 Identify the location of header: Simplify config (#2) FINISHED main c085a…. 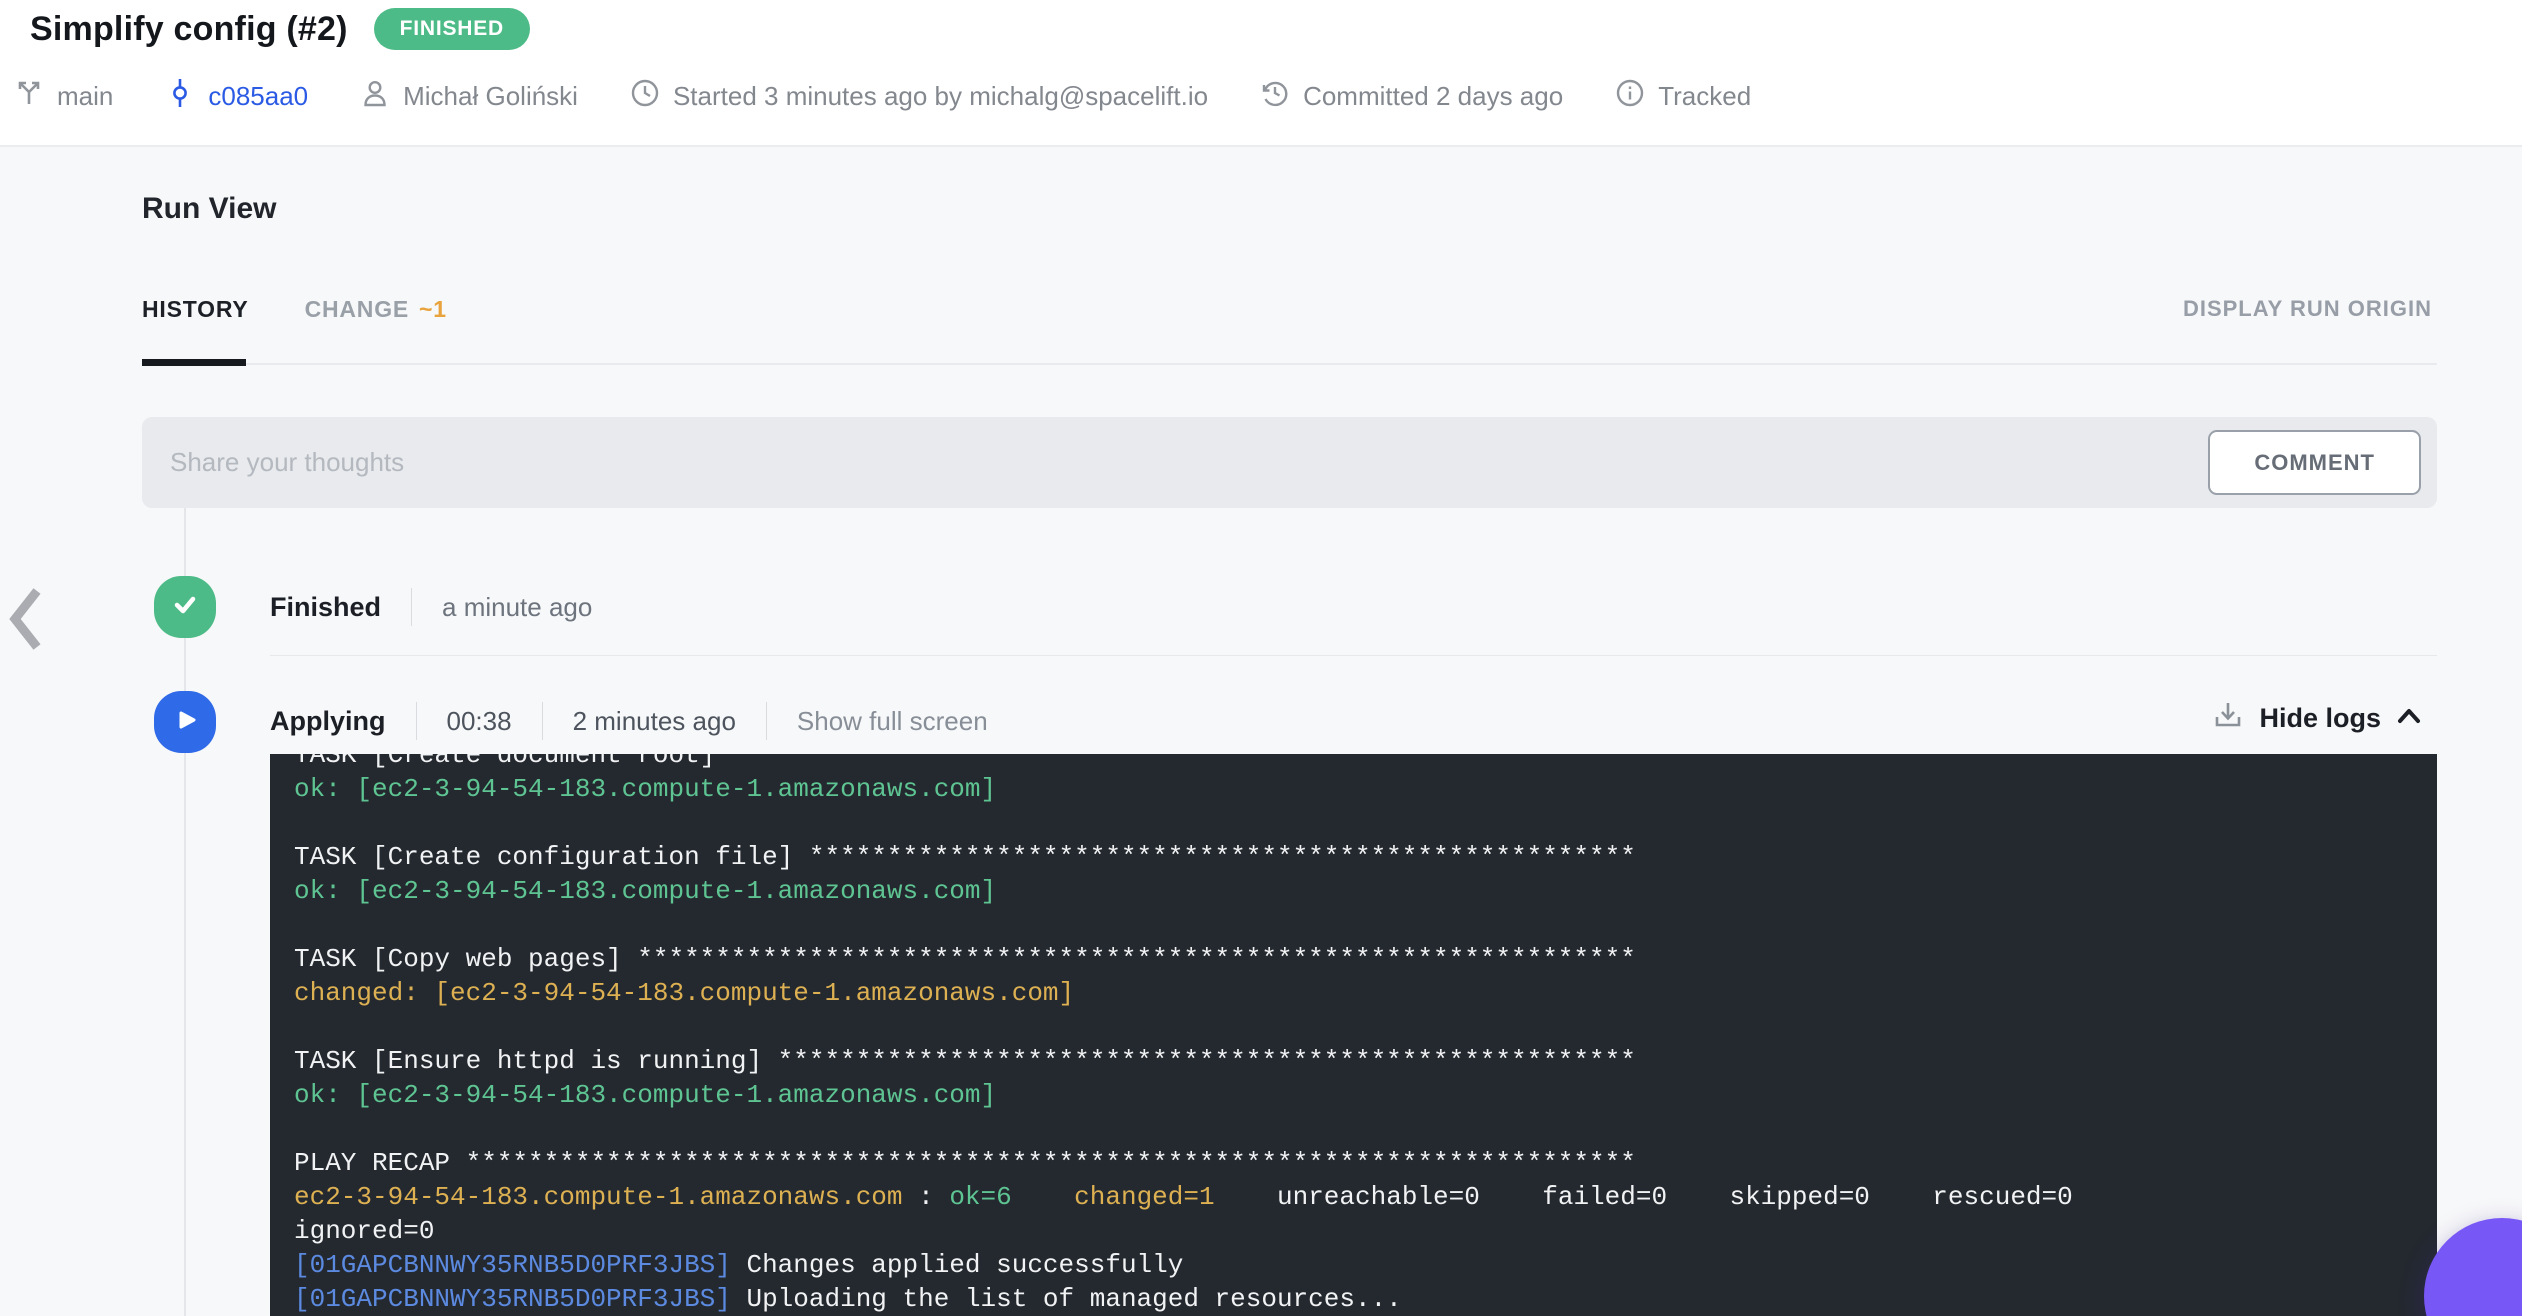
(1261, 73).